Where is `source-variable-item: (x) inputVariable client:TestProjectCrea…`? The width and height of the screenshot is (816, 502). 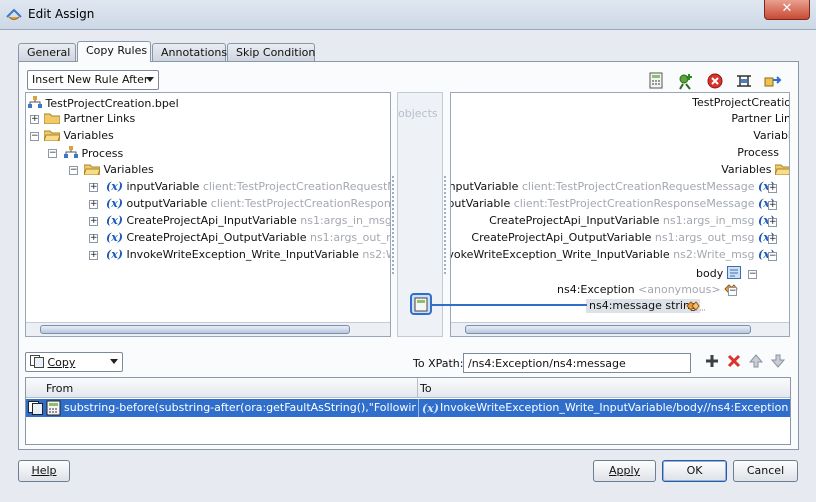
source-variable-item: (x) inputVariable client:TestProjectCrea… is located at coordinates (248, 187).